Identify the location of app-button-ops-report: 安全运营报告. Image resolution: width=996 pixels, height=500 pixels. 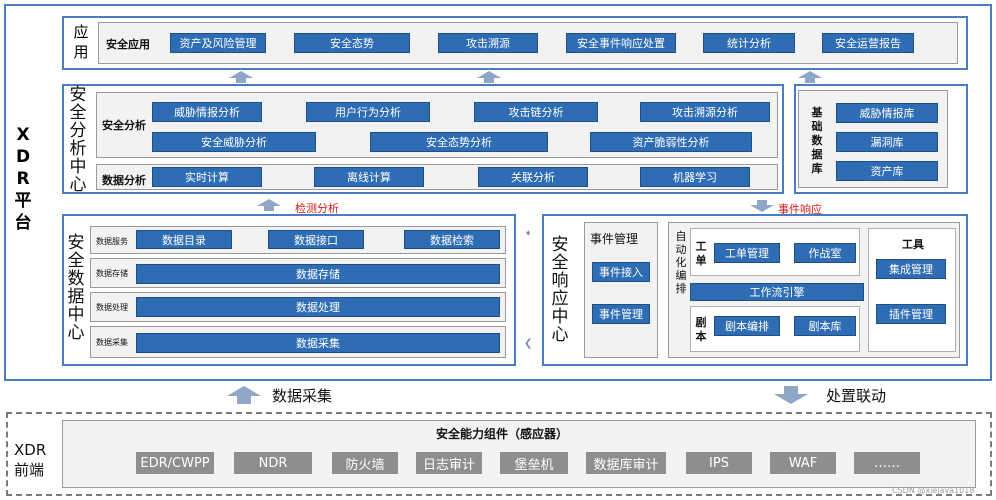
(868, 43).